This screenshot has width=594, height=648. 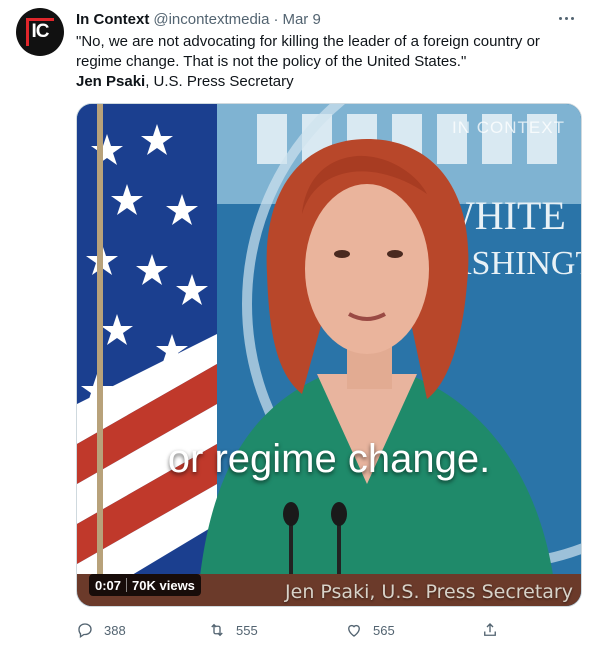 I want to click on logo-bracket, so click(x=40, y=32).